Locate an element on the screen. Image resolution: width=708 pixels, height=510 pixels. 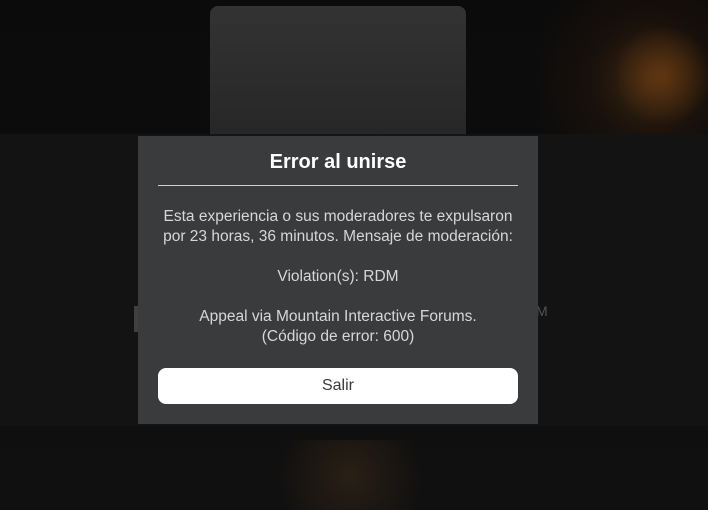
dialog-title: Error al unirse is located at coordinates (338, 162).